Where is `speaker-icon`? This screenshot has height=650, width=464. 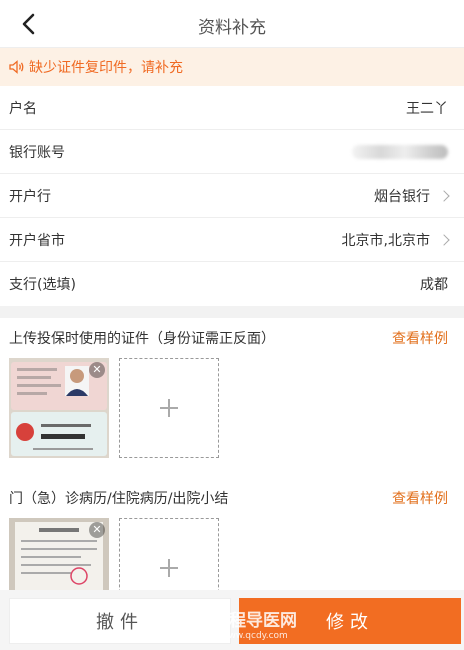 speaker-icon is located at coordinates (16, 67).